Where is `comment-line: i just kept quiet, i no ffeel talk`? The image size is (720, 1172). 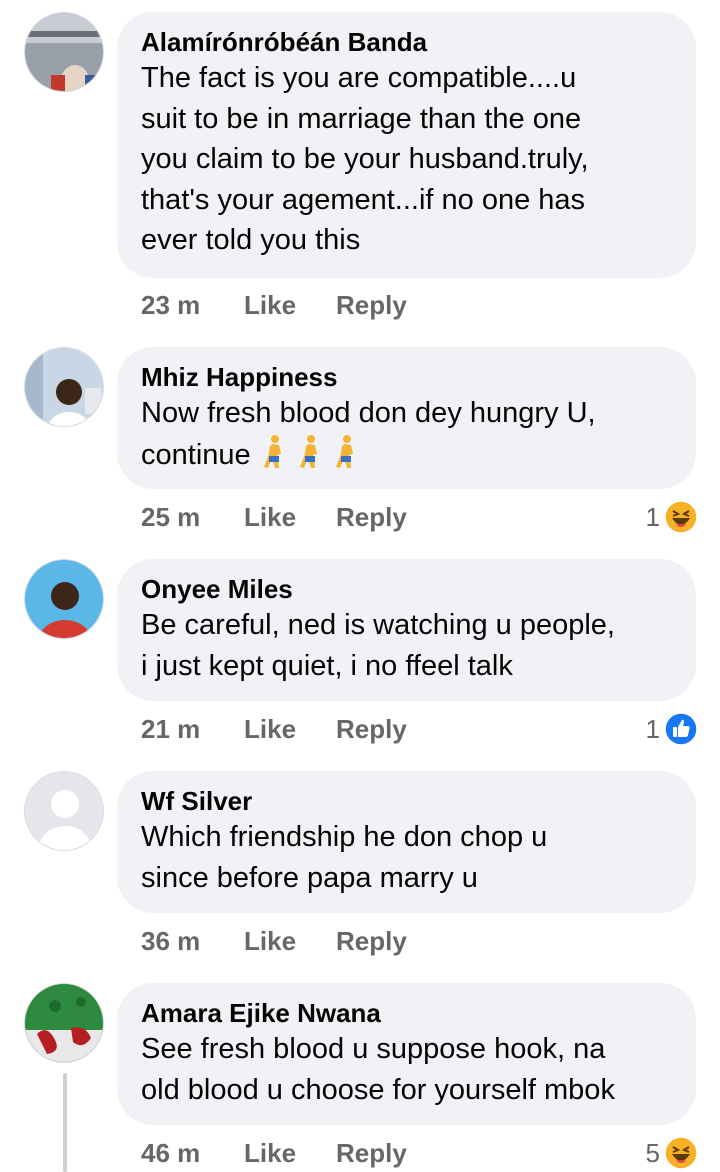
comment-line: i just kept quiet, i no ffeel talk is located at coordinates (327, 665).